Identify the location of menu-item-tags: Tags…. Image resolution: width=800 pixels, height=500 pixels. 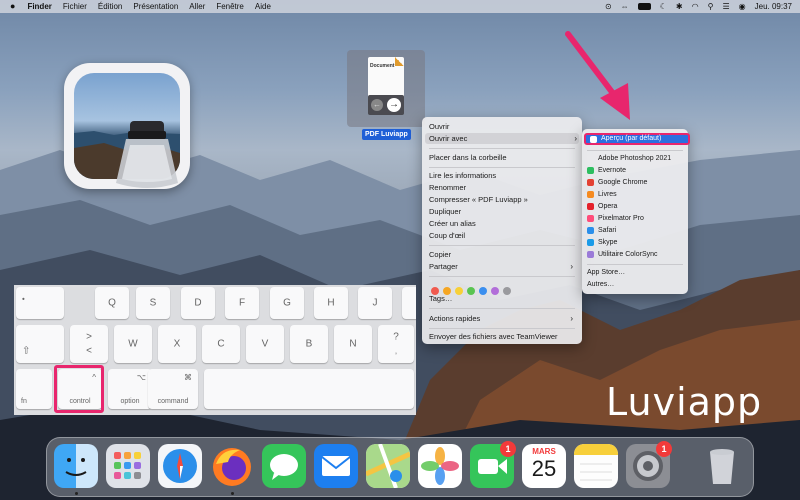
(502, 298).